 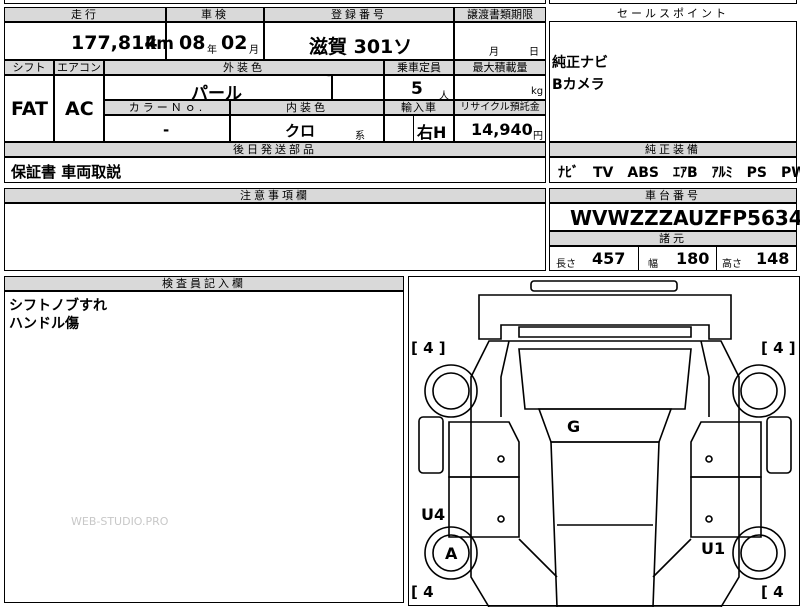 What do you see at coordinates (215, 14) in the screenshot?
I see `inspection-header: 車検` at bounding box center [215, 14].